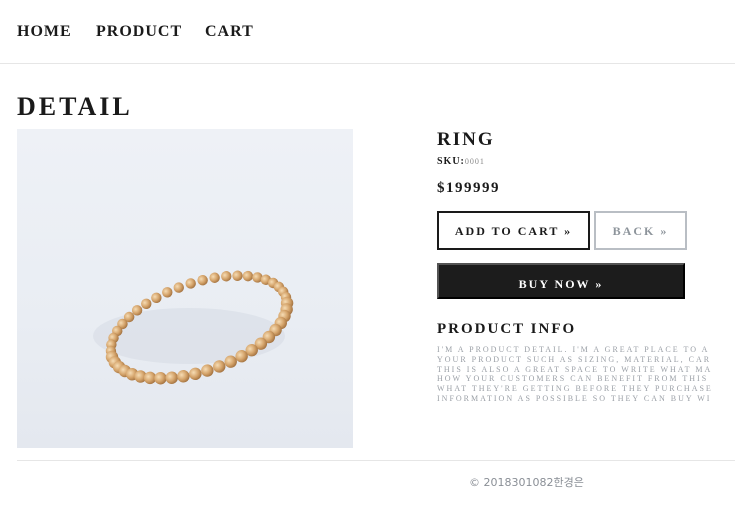 The image size is (735, 527). I want to click on sku-value: 0001, so click(474, 161).